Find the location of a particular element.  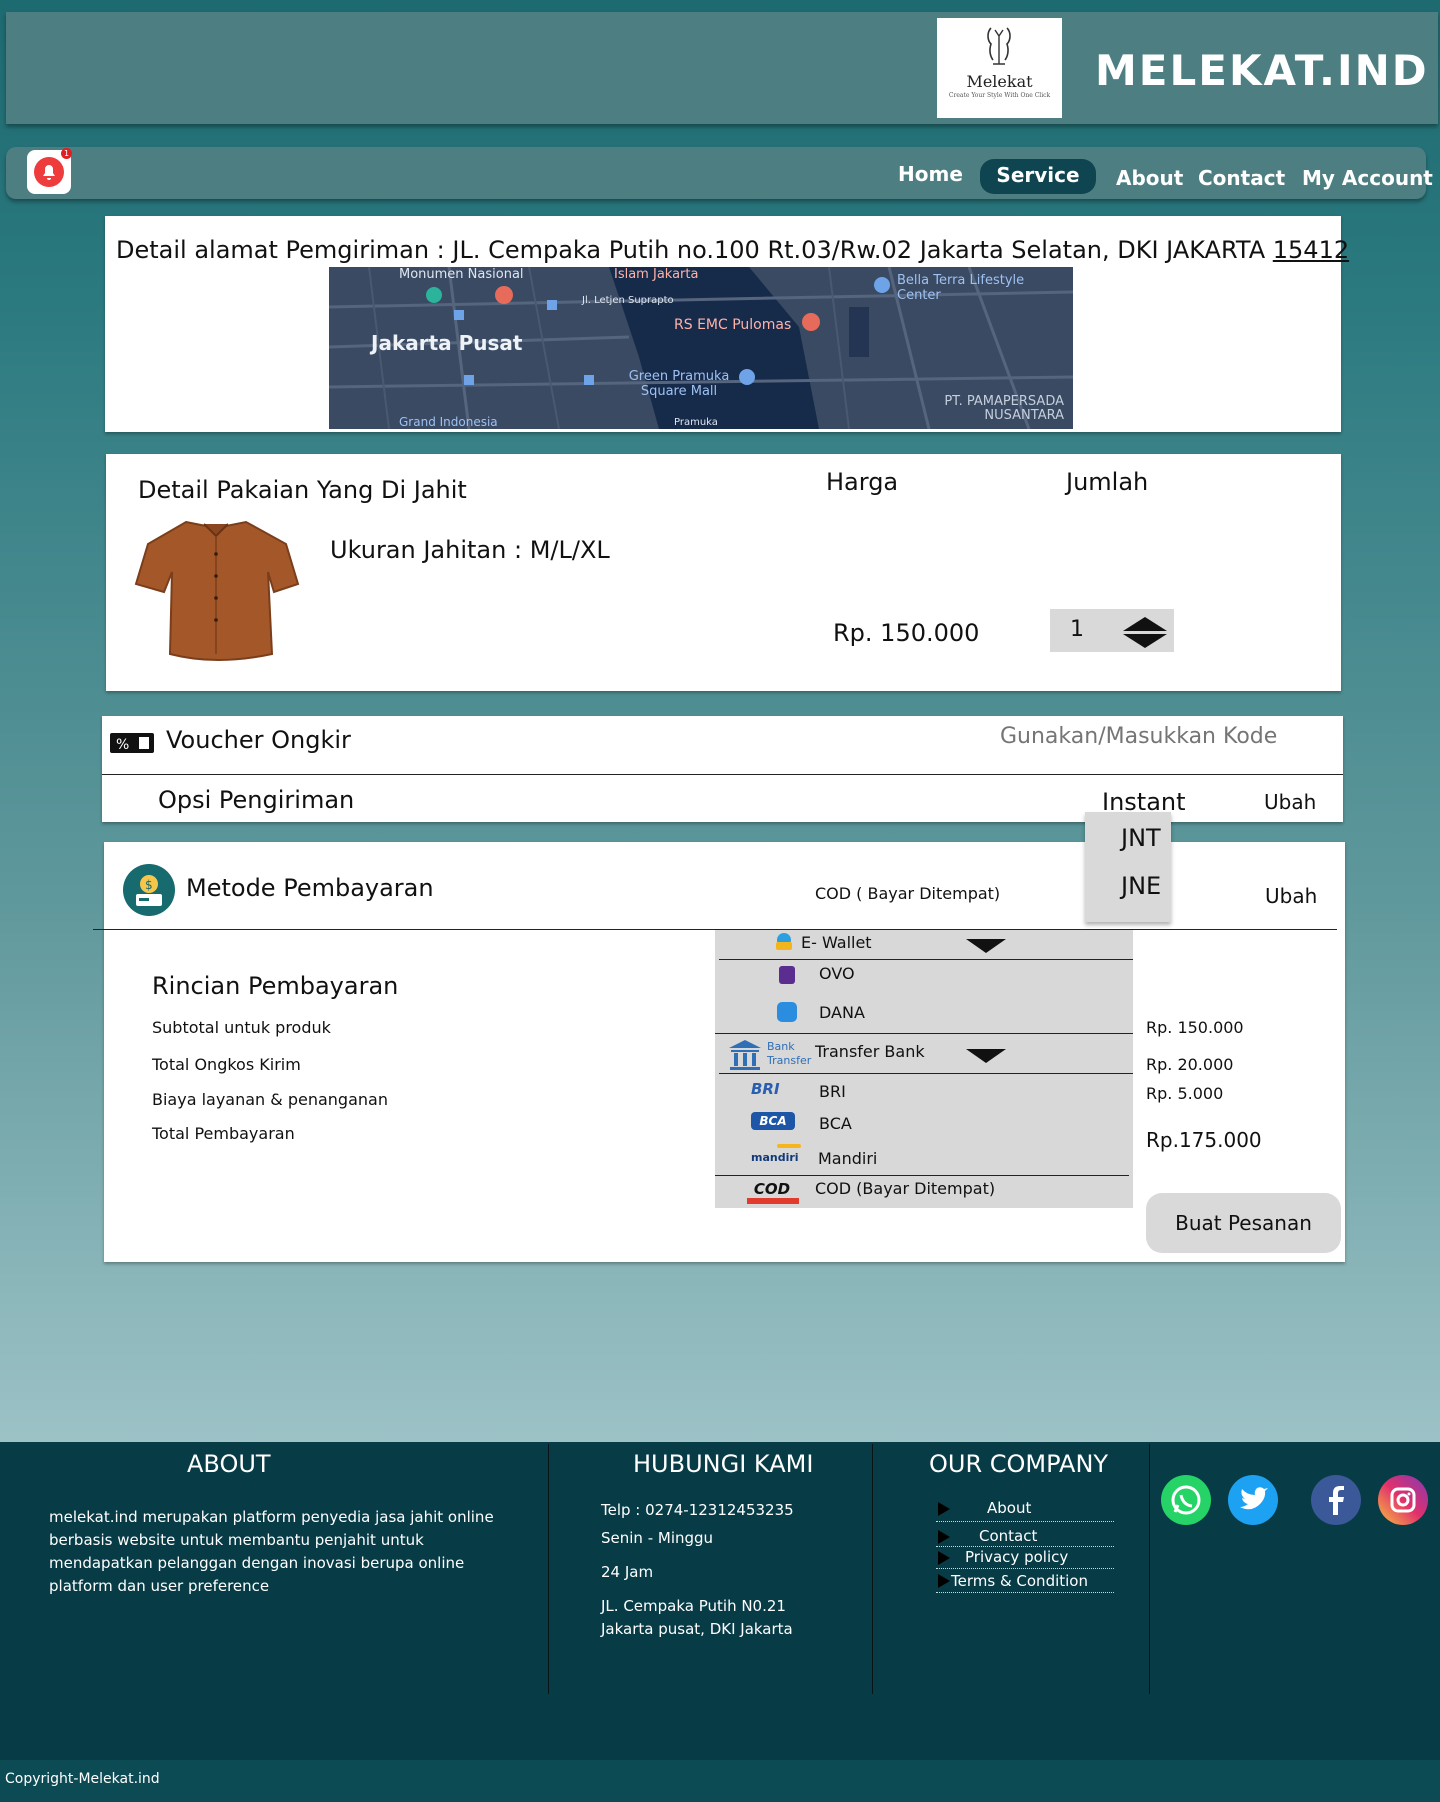

nav-service: Service is located at coordinates (1038, 176).